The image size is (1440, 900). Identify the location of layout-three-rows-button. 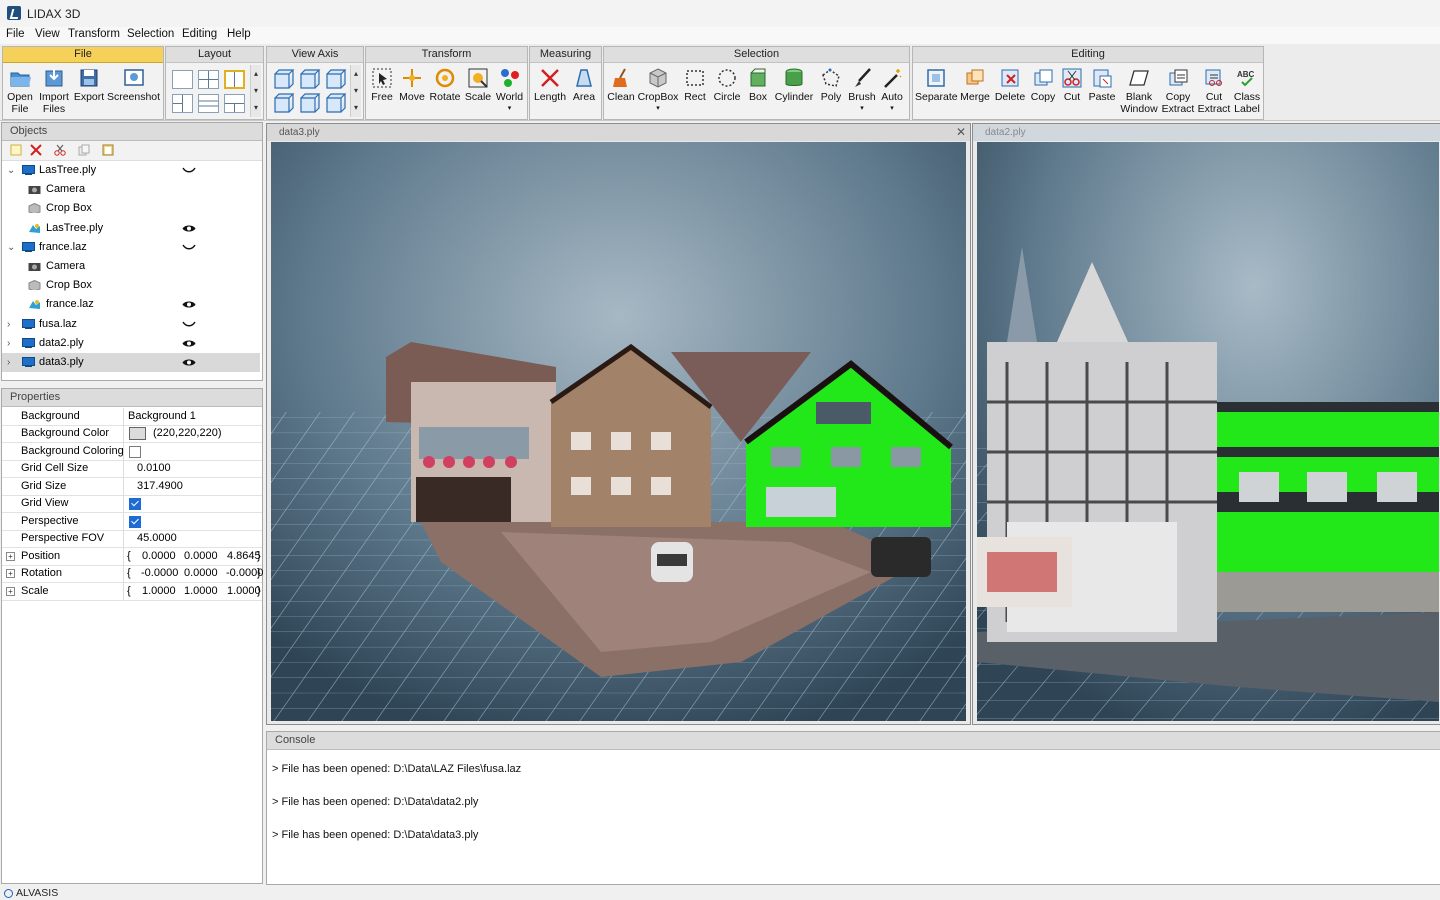
(208, 103).